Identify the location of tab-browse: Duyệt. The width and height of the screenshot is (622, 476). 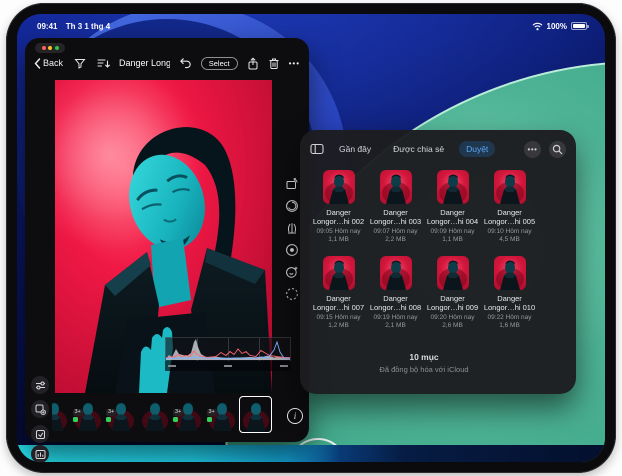
(477, 149).